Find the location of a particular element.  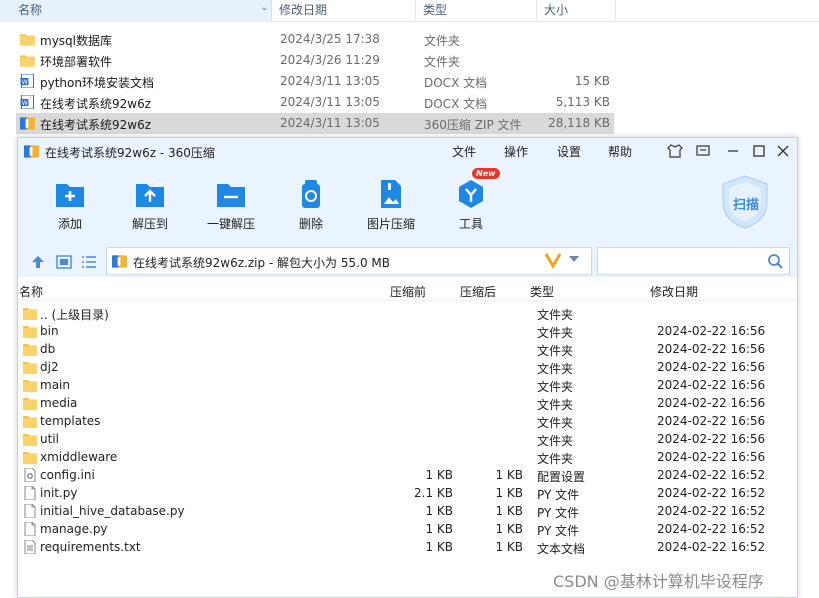

list-item: config.ini 1 KB 1 KB 配置设置 2024-02-22 16:52 is located at coordinates (407, 475).